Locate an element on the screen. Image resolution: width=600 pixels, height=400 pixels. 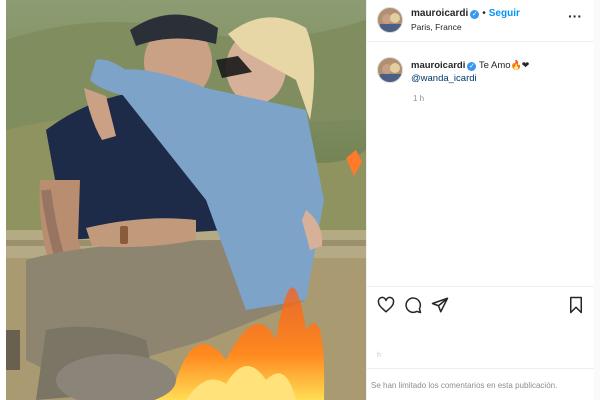
header-user-line: mauroicardi ✓ • Seguir is located at coordinates (465, 13).